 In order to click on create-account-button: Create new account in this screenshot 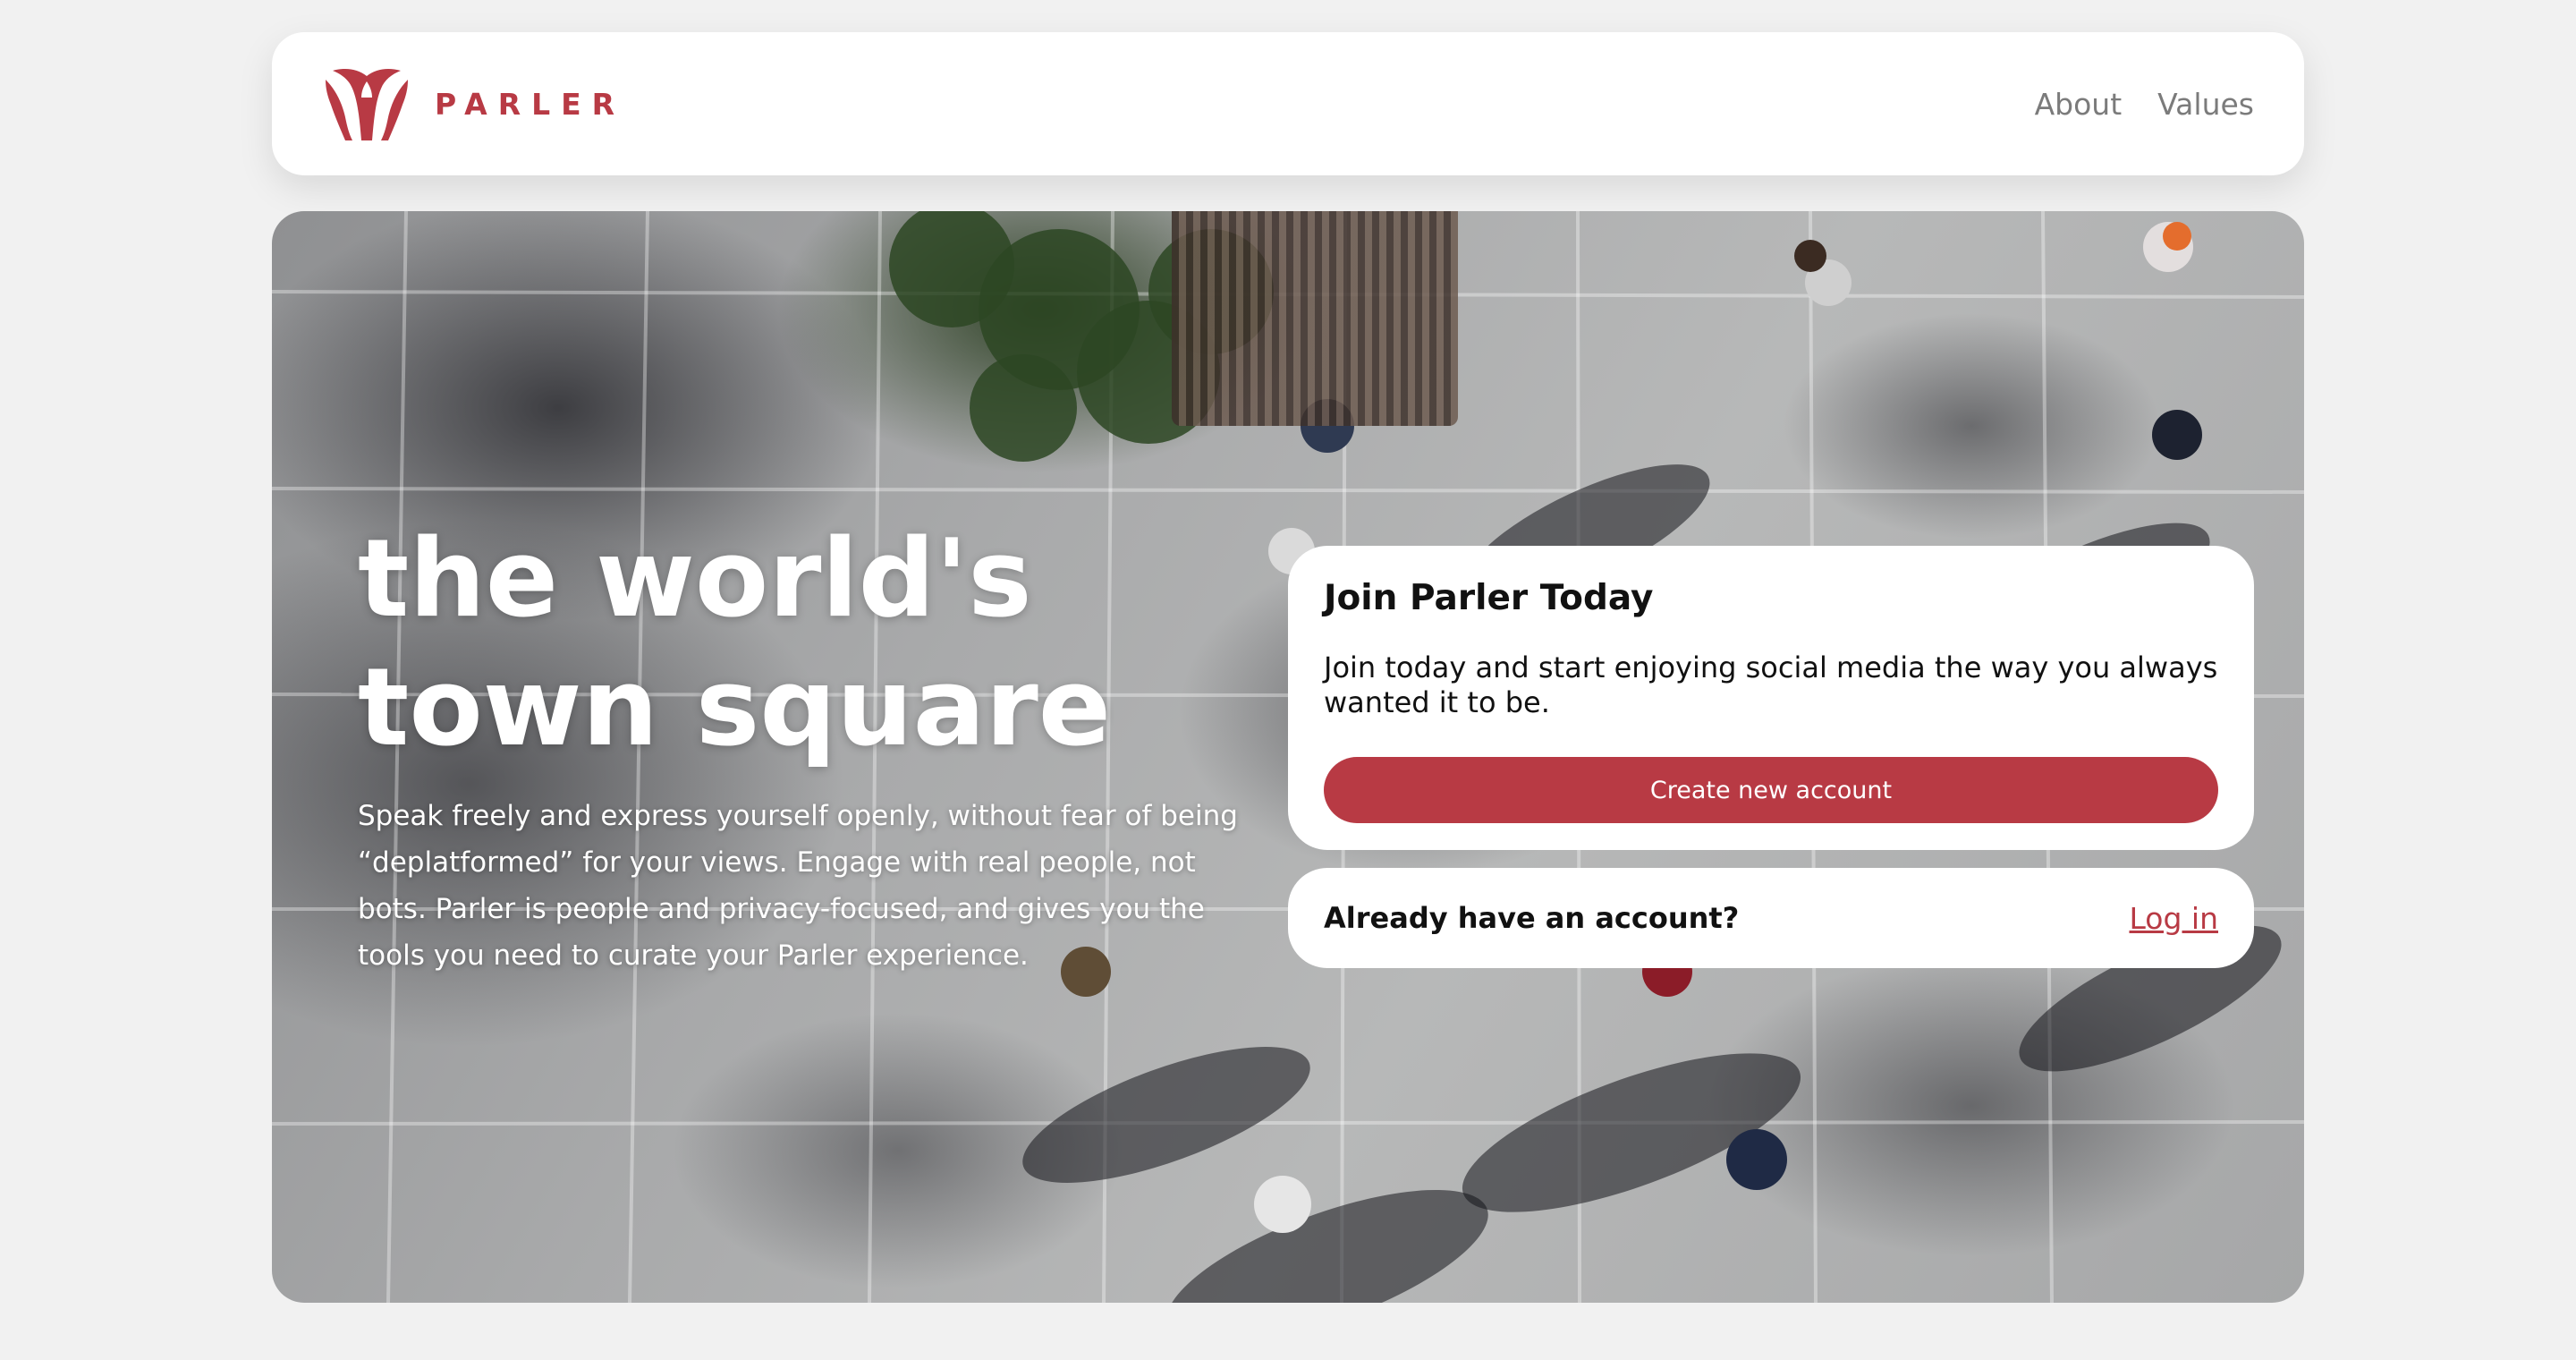, I will do `click(1771, 790)`.